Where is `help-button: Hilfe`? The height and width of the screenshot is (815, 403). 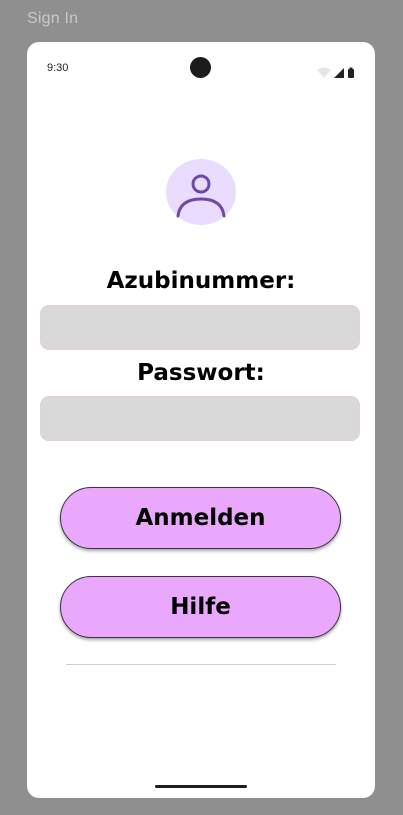 help-button: Hilfe is located at coordinates (200, 607).